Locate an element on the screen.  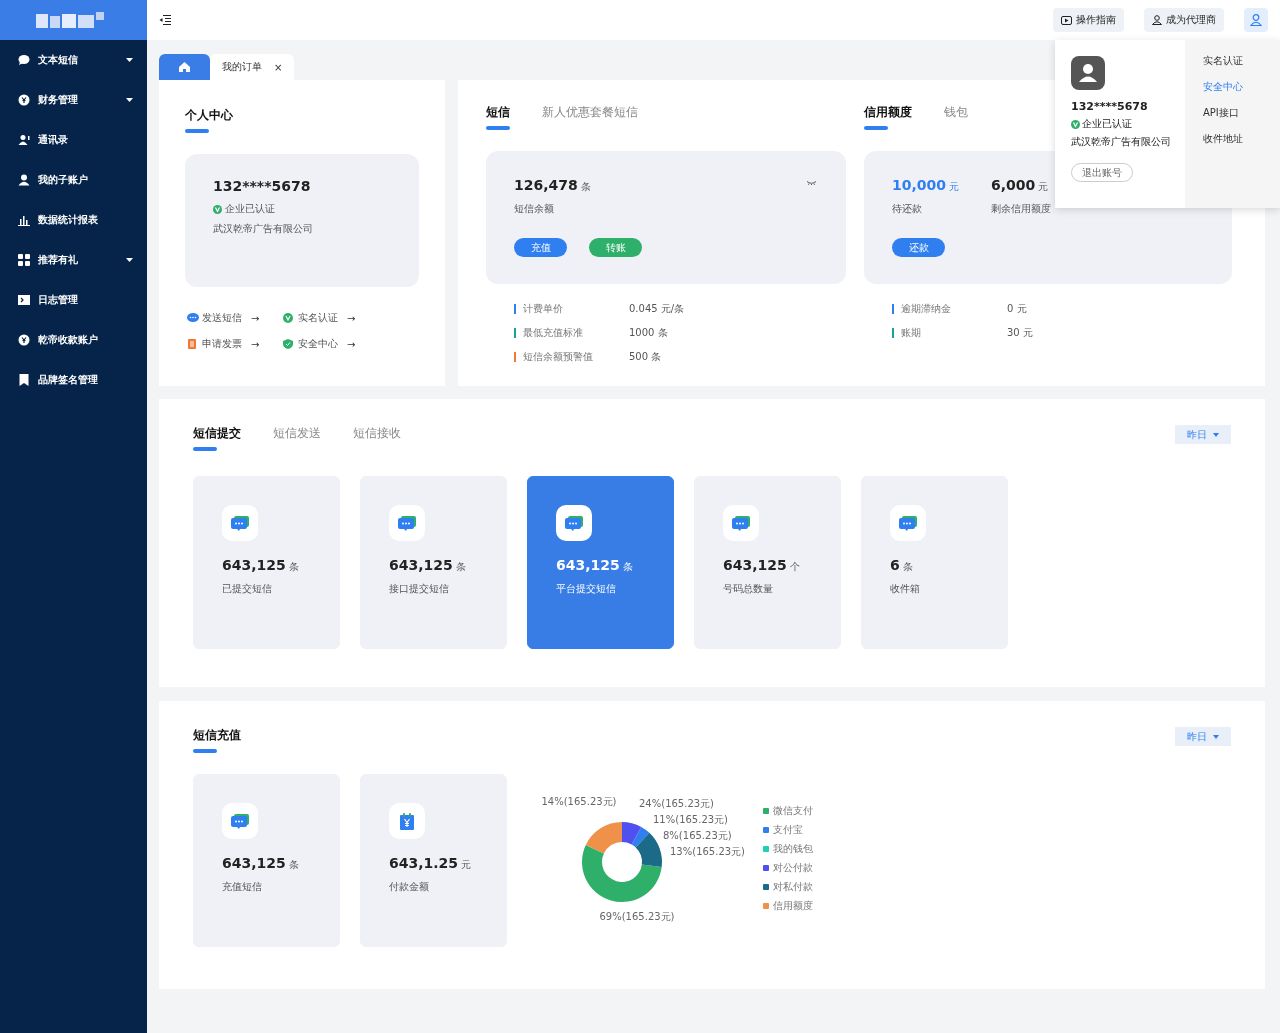
sidebar-item: 乾帝收款账户 is located at coordinates (73, 340).